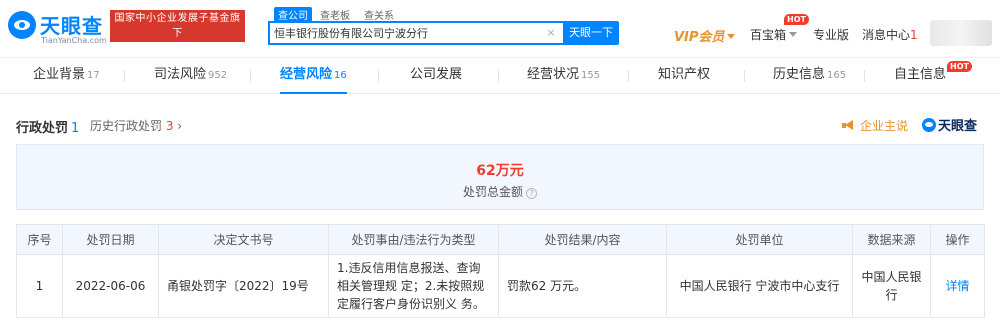 The height and width of the screenshot is (332, 1000). I want to click on tab-operating-risk: 经营风险 16, so click(313, 76).